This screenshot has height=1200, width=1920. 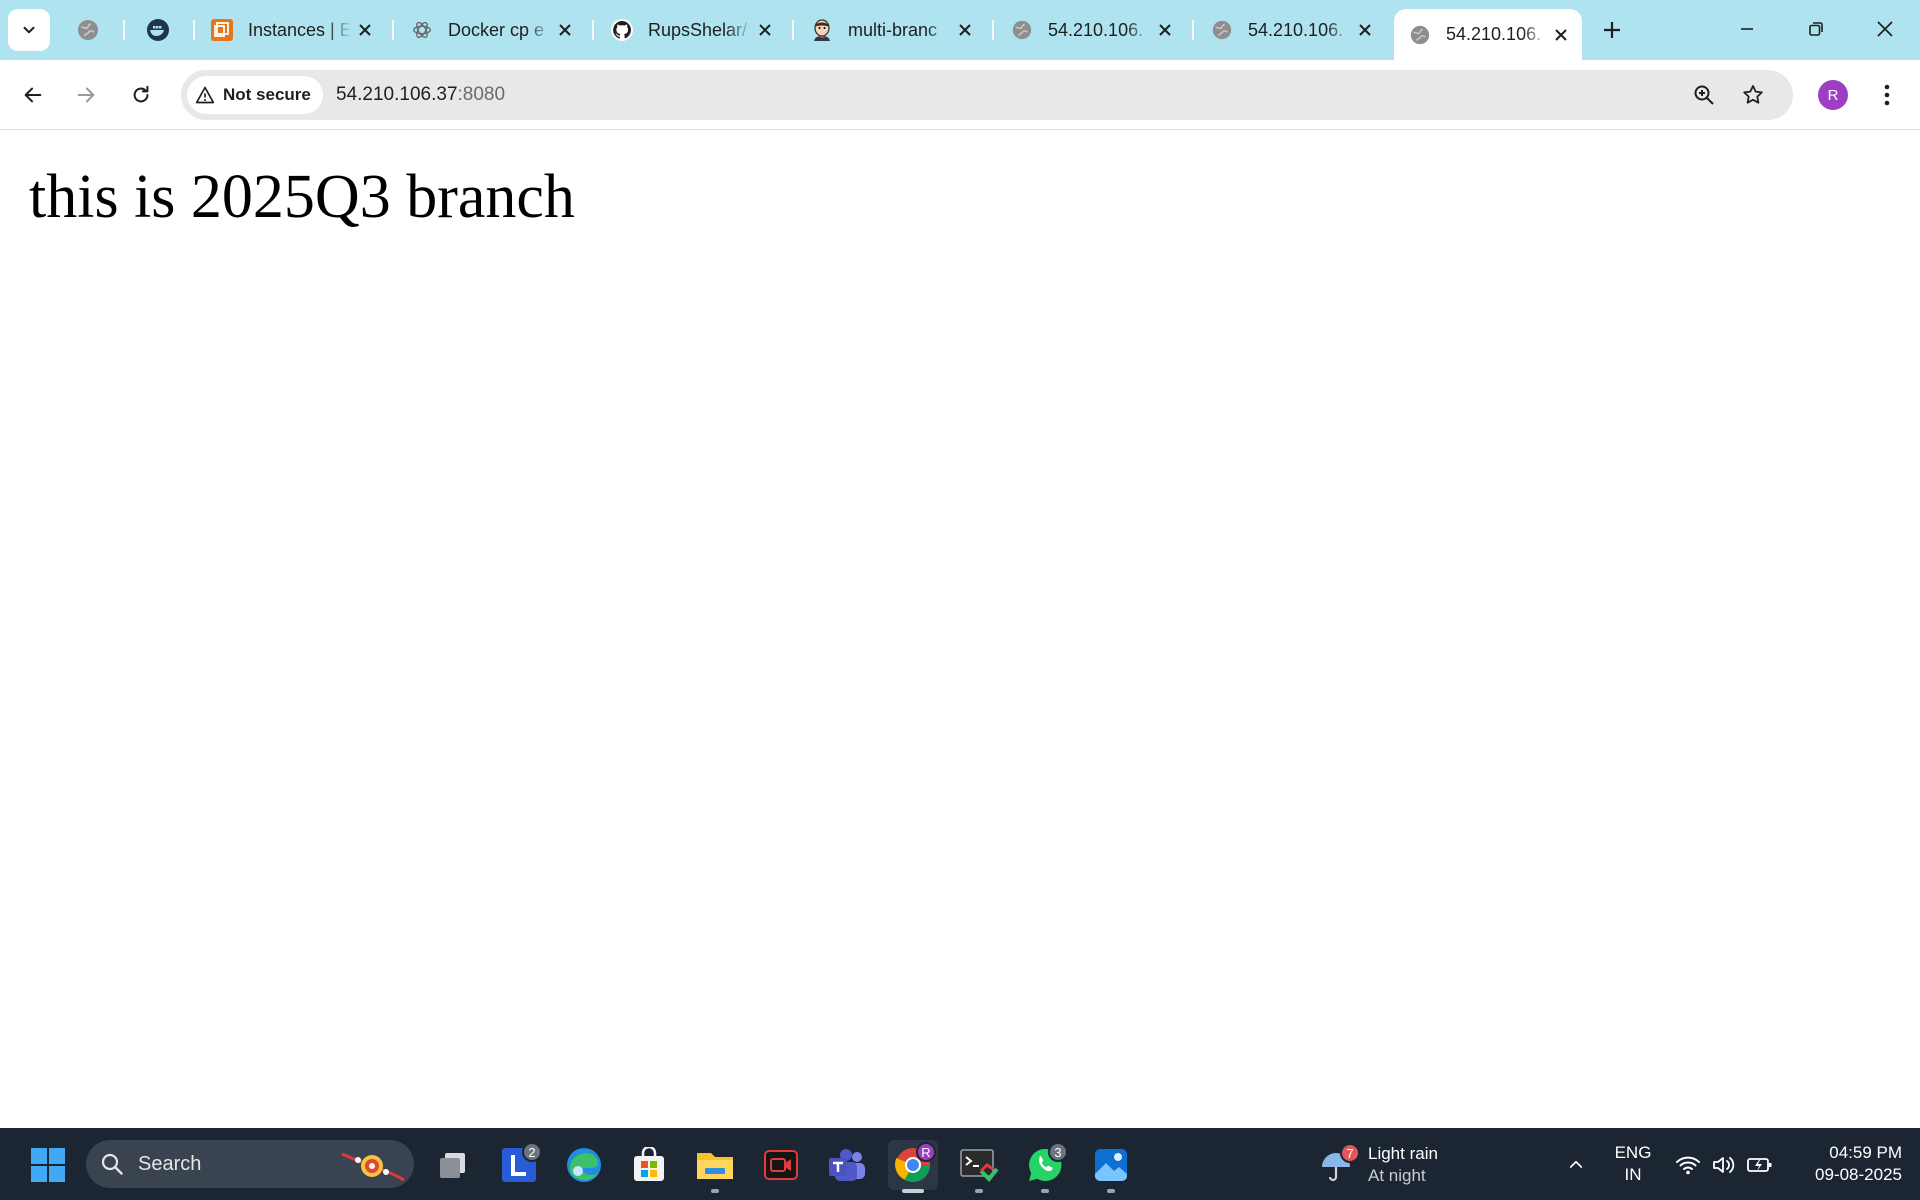 I want to click on chevron-up-icon, so click(x=1576, y=1164).